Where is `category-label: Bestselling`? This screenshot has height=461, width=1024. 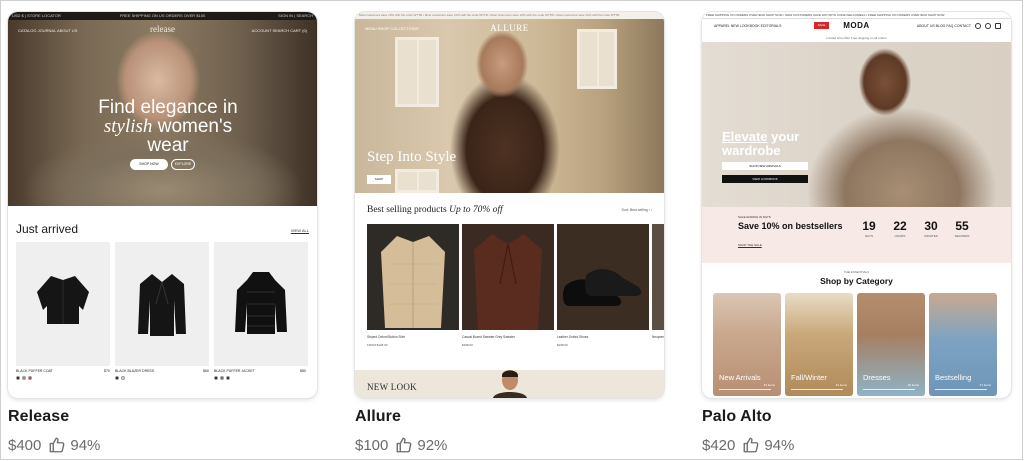 category-label: Bestselling is located at coordinates (953, 377).